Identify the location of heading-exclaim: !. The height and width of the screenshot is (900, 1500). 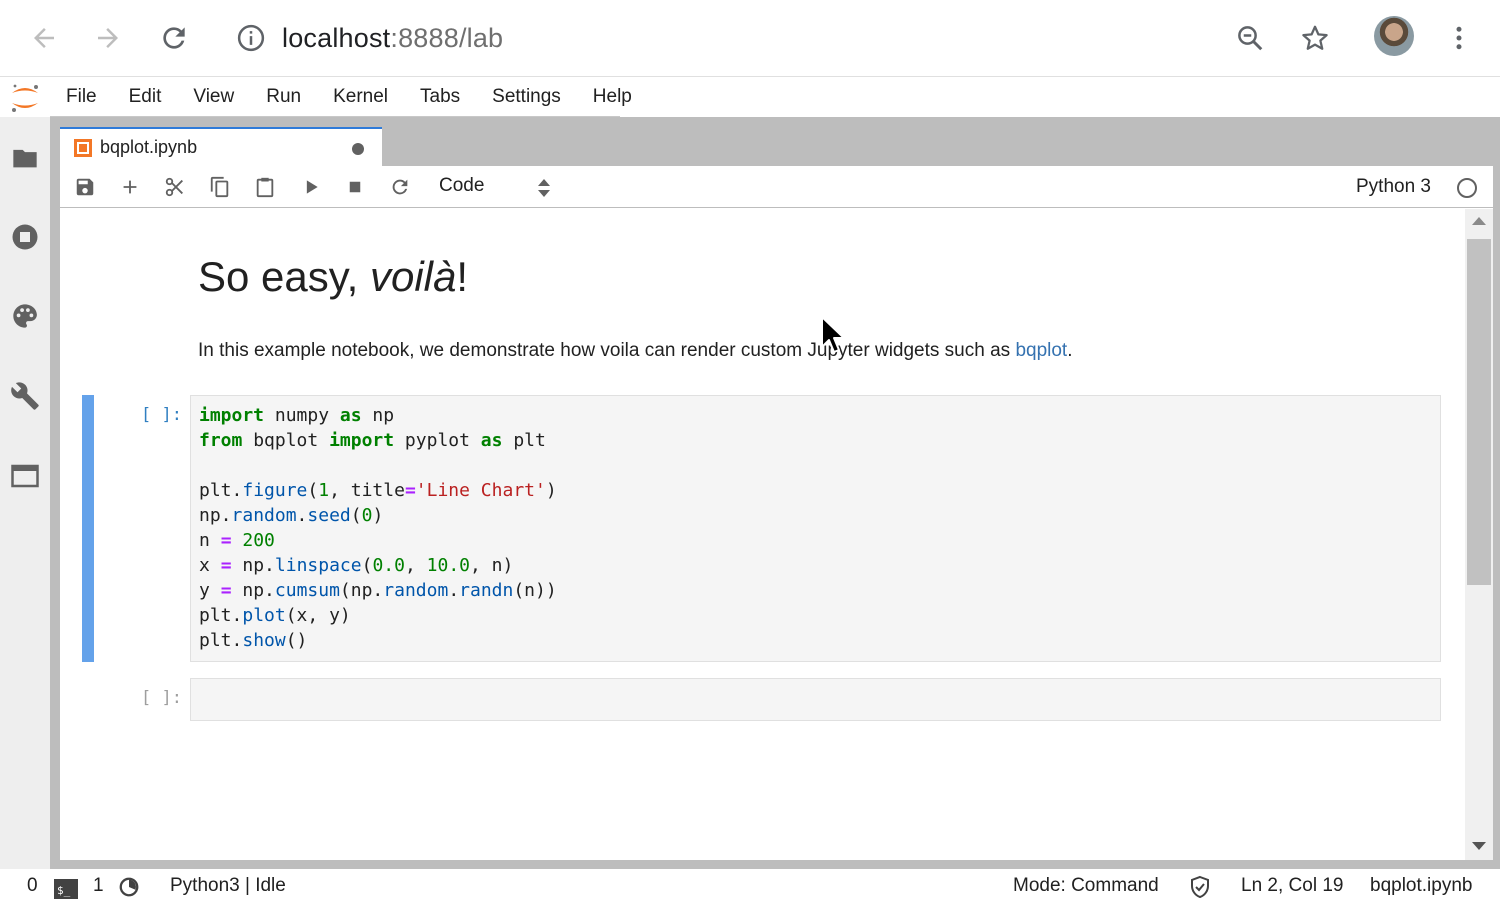
(462, 276).